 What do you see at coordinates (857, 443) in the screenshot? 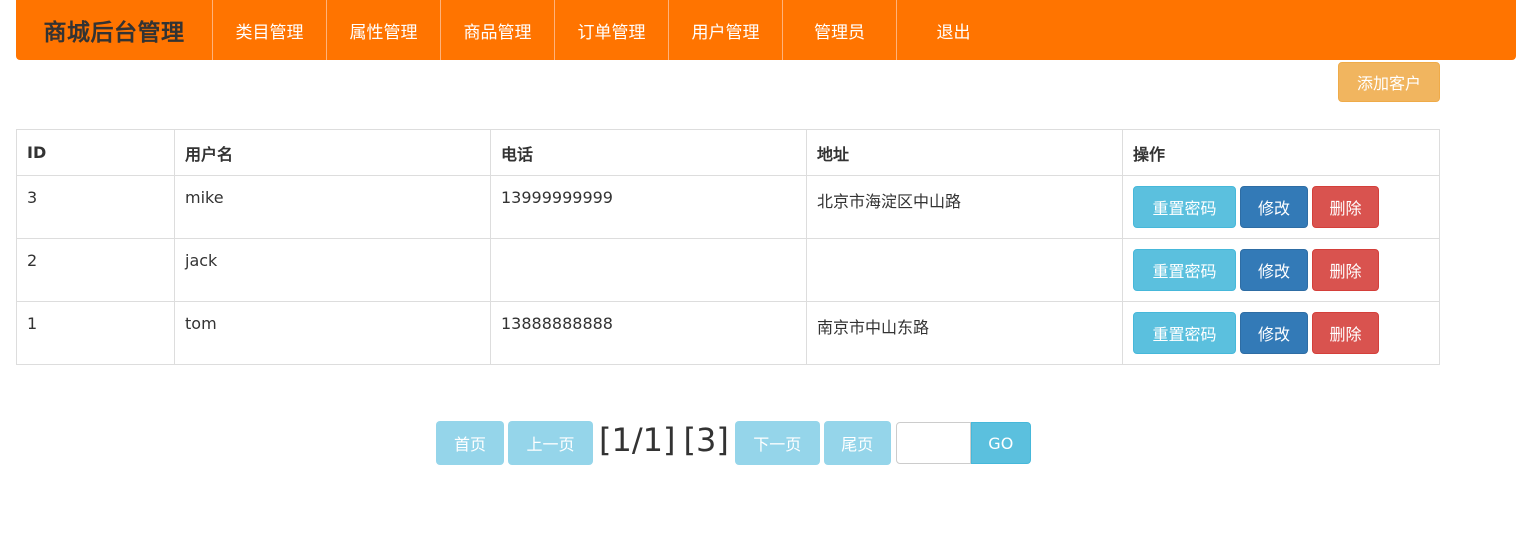
I see `last-page-button: 尾页` at bounding box center [857, 443].